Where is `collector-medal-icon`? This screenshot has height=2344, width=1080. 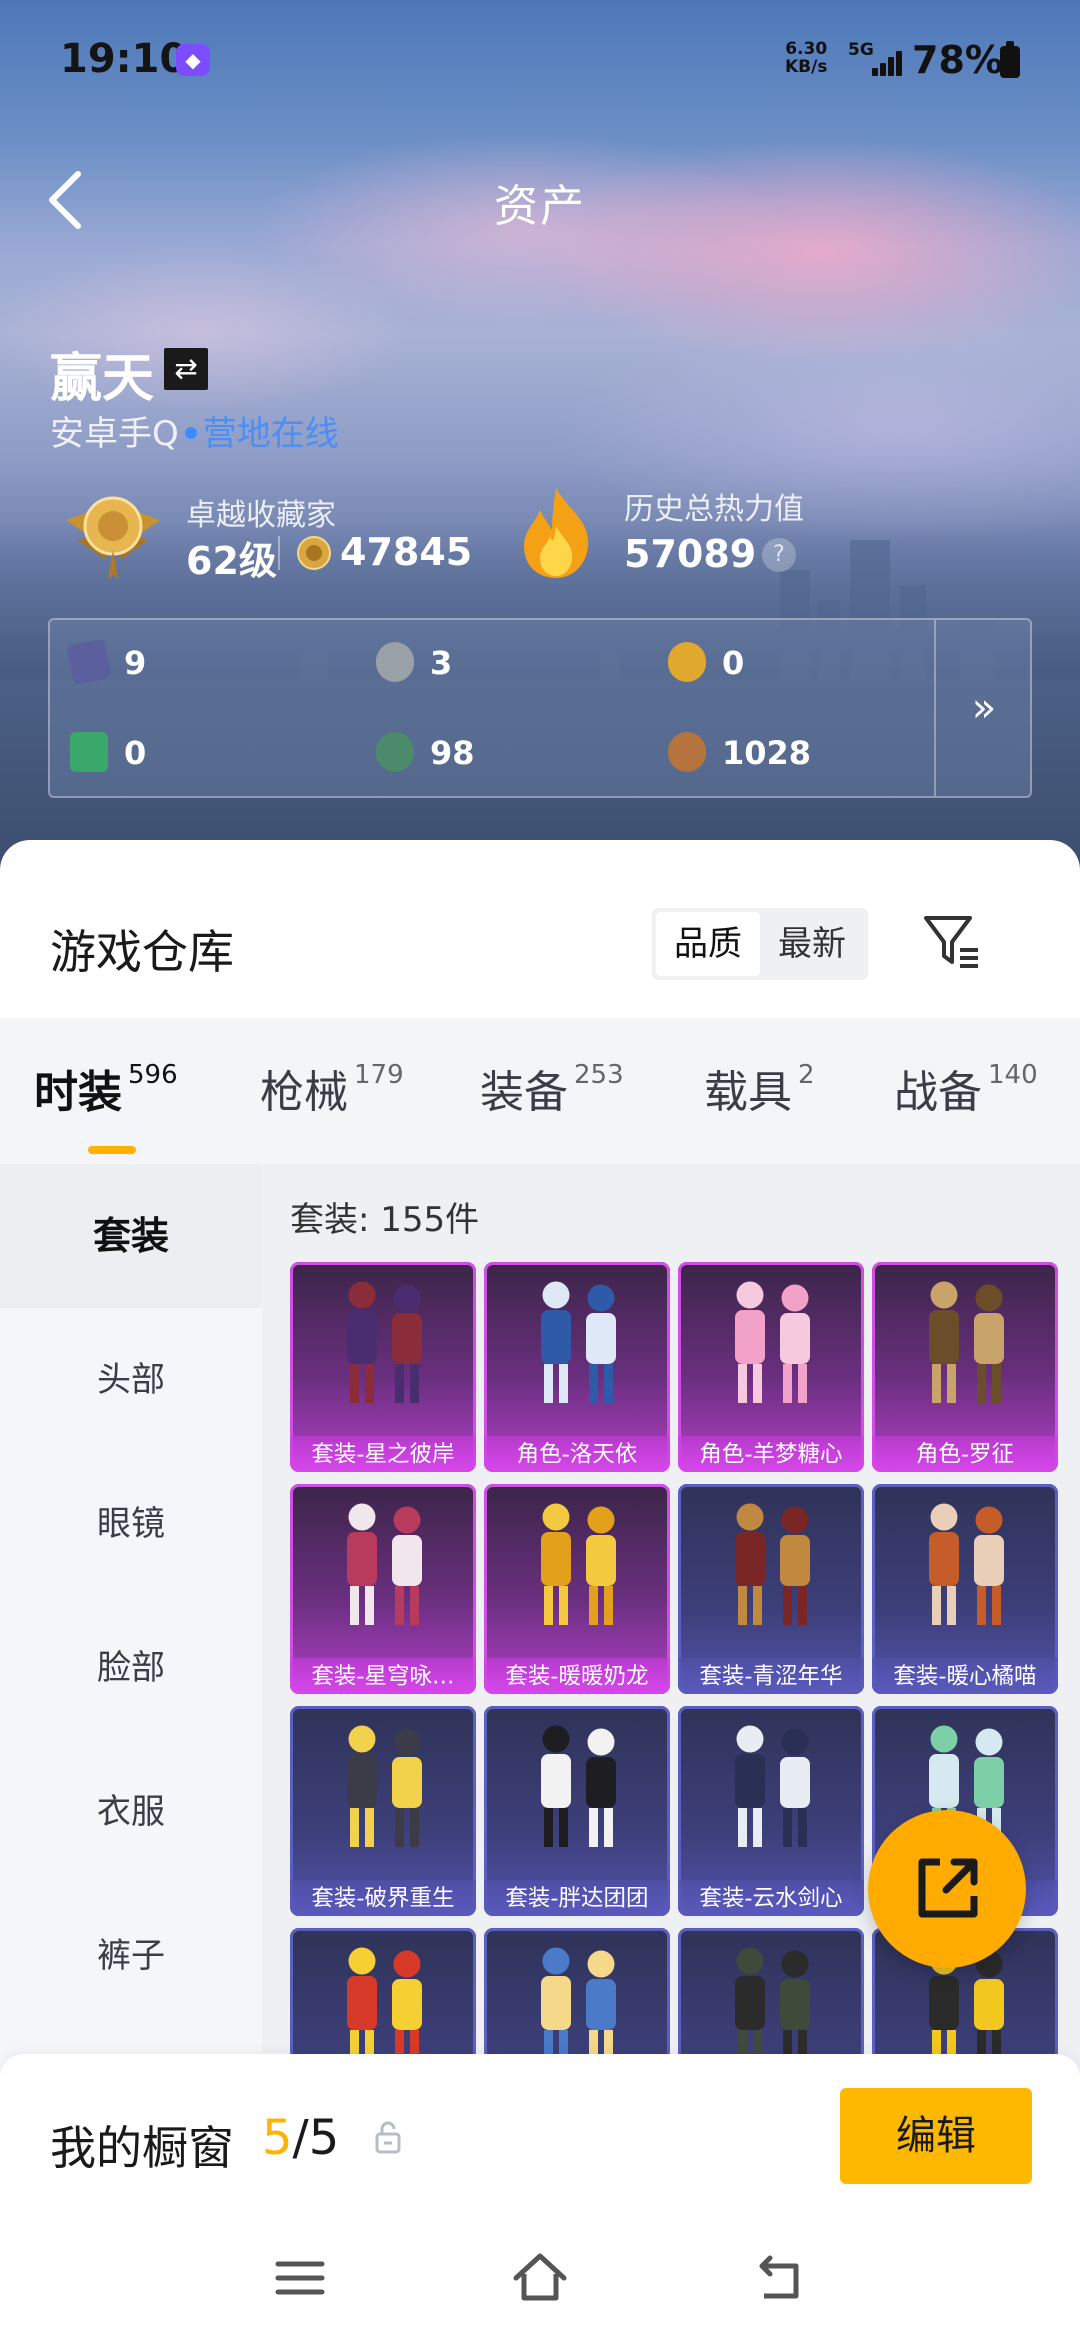
collector-medal-icon is located at coordinates (113, 532).